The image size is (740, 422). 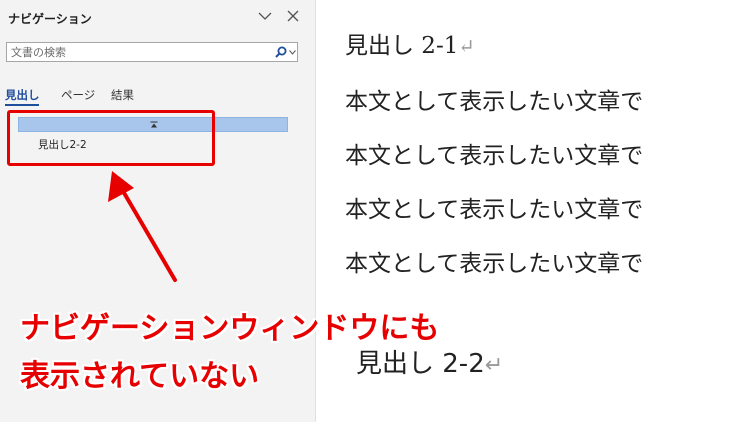 I want to click on search-box, so click(x=152, y=52).